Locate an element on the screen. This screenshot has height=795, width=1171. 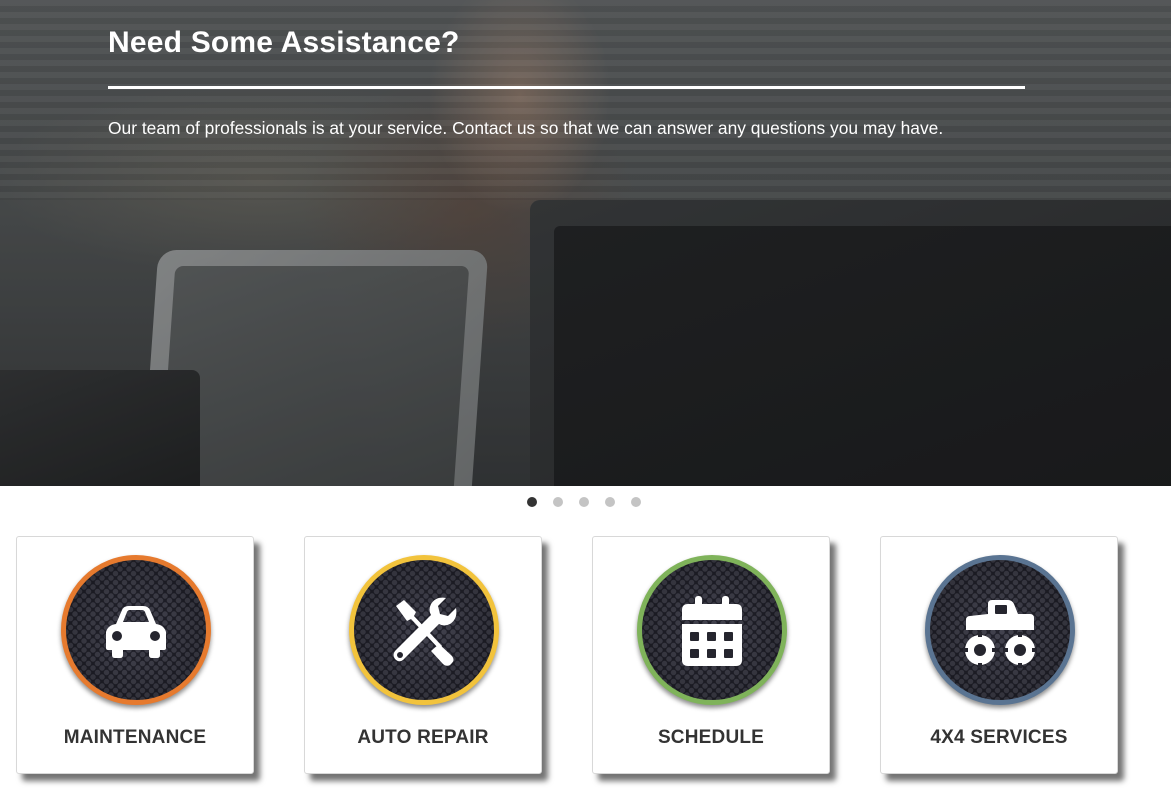
service-card-schedule: SCHEDULE is located at coordinates (711, 655).